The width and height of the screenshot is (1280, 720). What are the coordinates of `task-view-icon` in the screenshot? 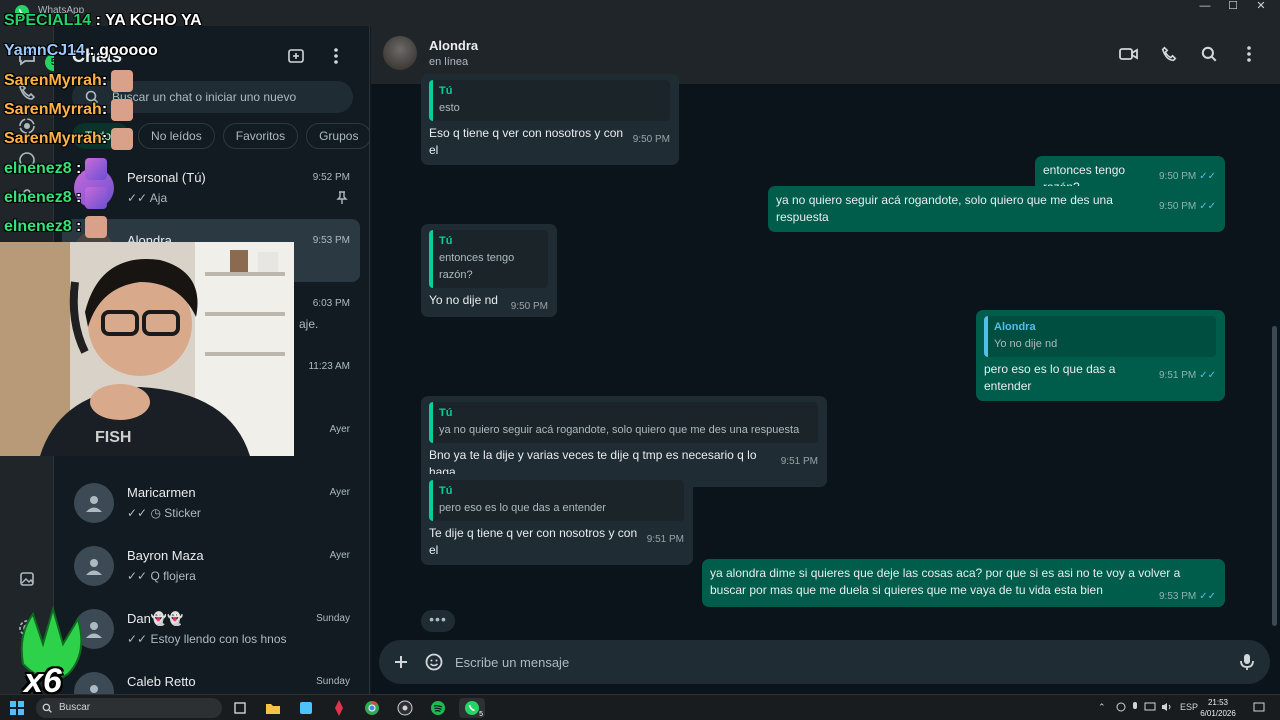 It's located at (240, 708).